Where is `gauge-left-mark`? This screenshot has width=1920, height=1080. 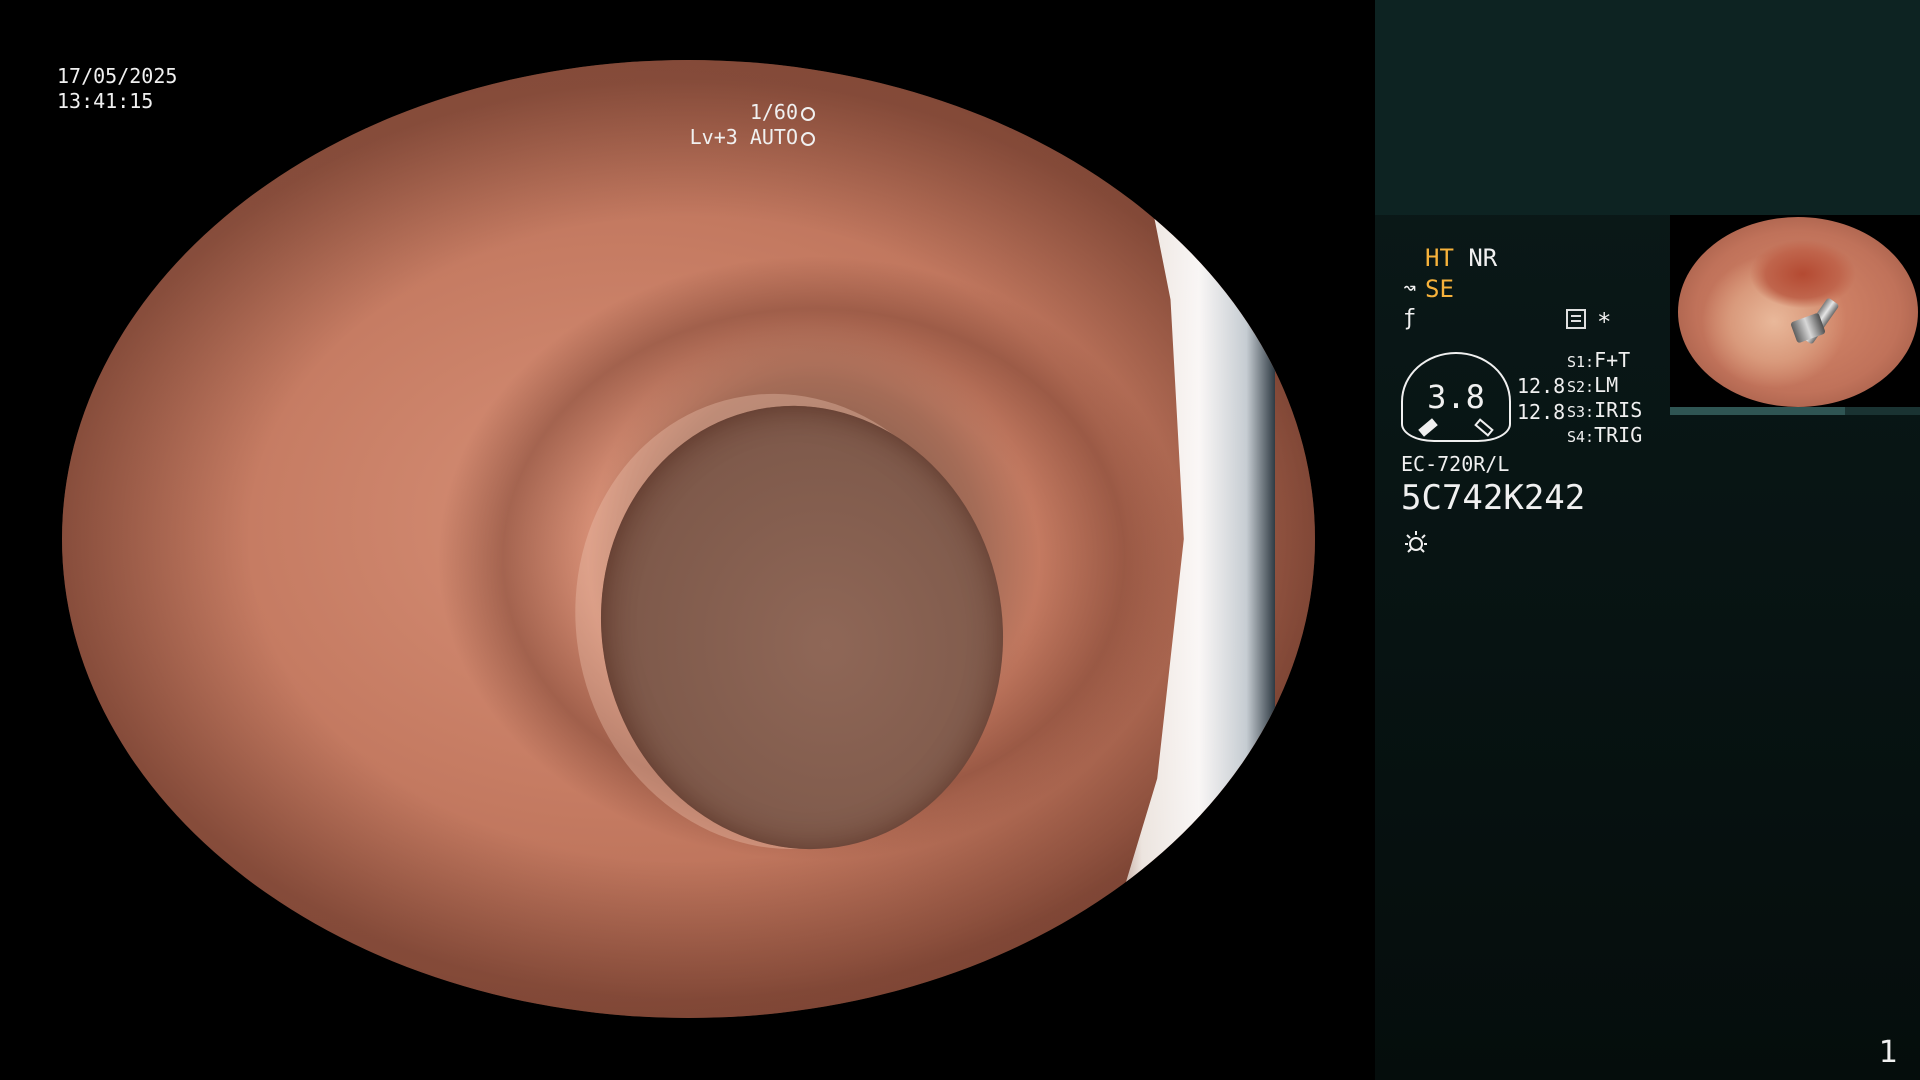 gauge-left-mark is located at coordinates (1428, 427).